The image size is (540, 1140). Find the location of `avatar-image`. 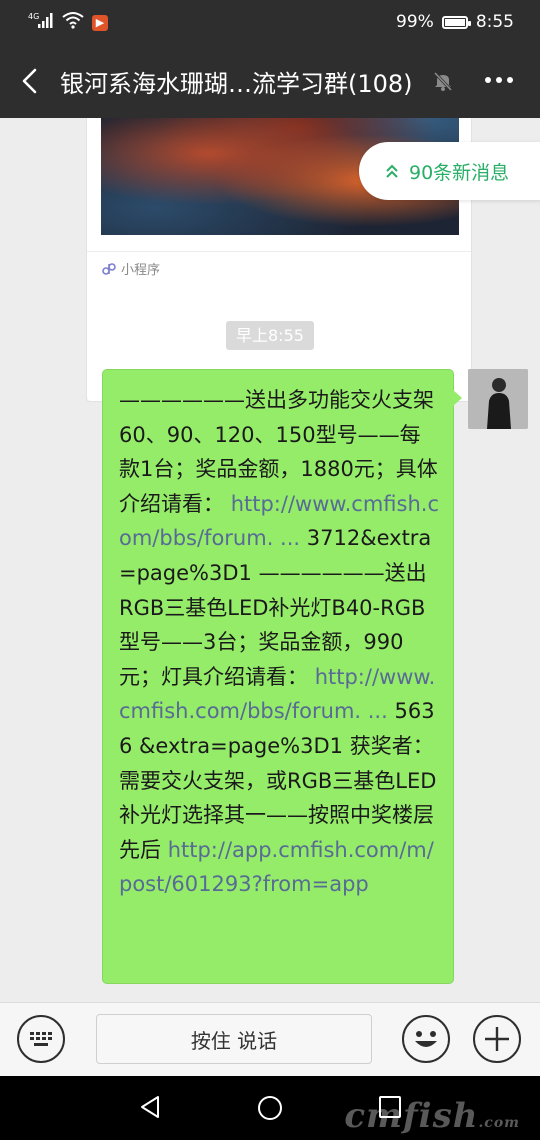

avatar-image is located at coordinates (498, 399).